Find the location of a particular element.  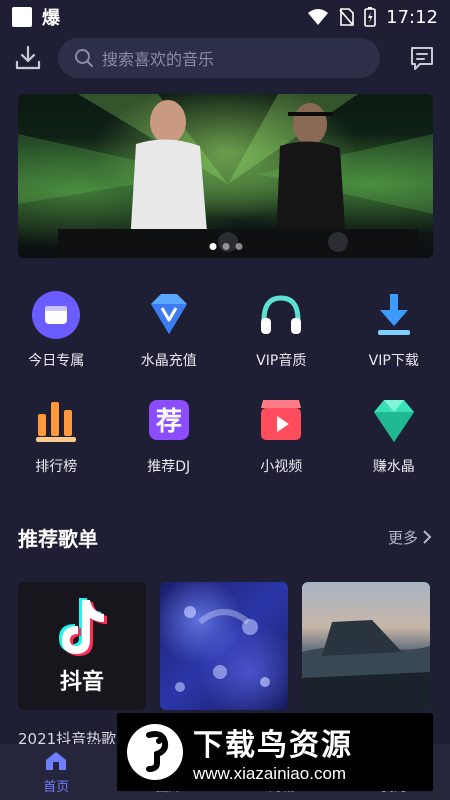

status-time: 17:12 is located at coordinates (412, 17).